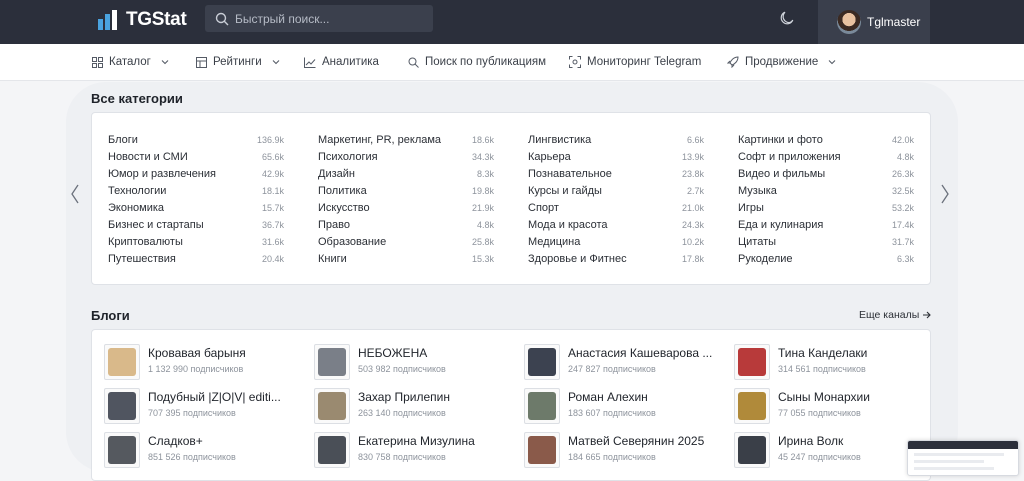  I want to click on top-bar: TGStat Tglmaster, so click(512, 22).